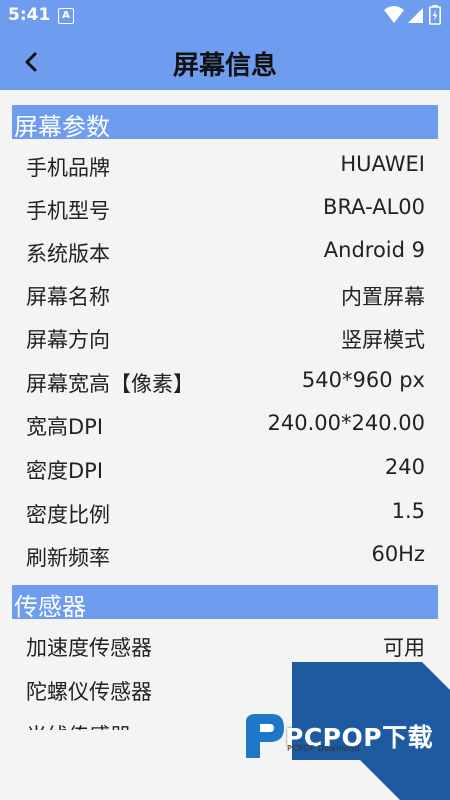  What do you see at coordinates (225, 557) in the screenshot?
I see `info-row: 刷新频率 60Hz` at bounding box center [225, 557].